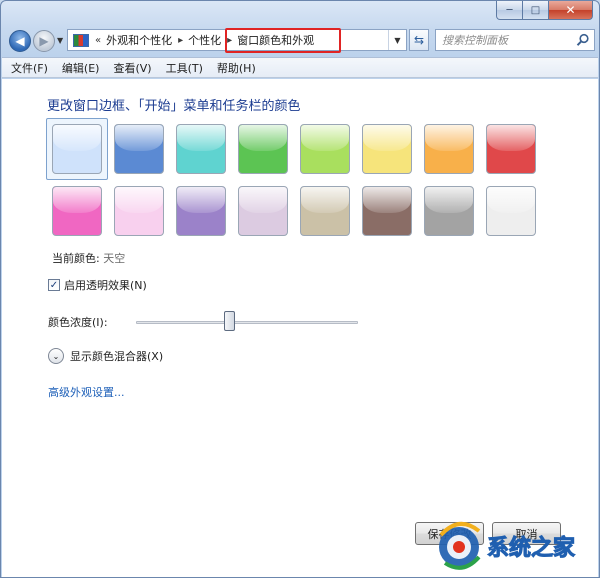 The image size is (600, 578). What do you see at coordinates (132, 68) in the screenshot?
I see `menu-view: 查看(V)` at bounding box center [132, 68].